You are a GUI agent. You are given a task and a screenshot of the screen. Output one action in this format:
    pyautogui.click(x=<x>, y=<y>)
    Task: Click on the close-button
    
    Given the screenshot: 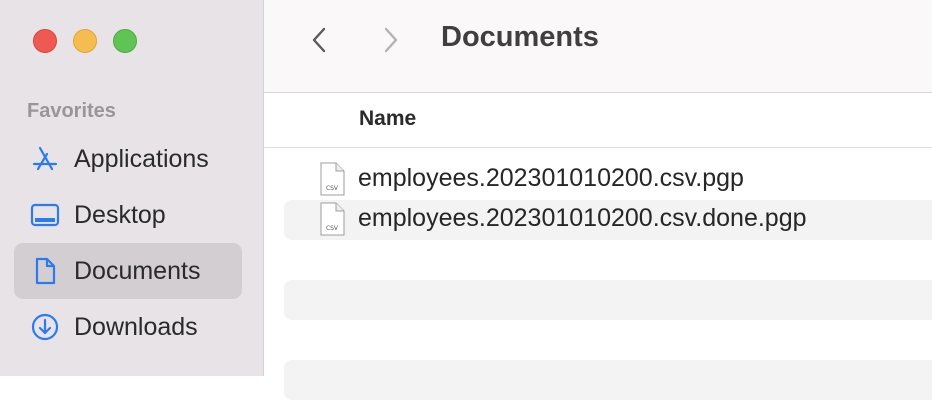 What is the action you would take?
    pyautogui.click(x=45, y=41)
    